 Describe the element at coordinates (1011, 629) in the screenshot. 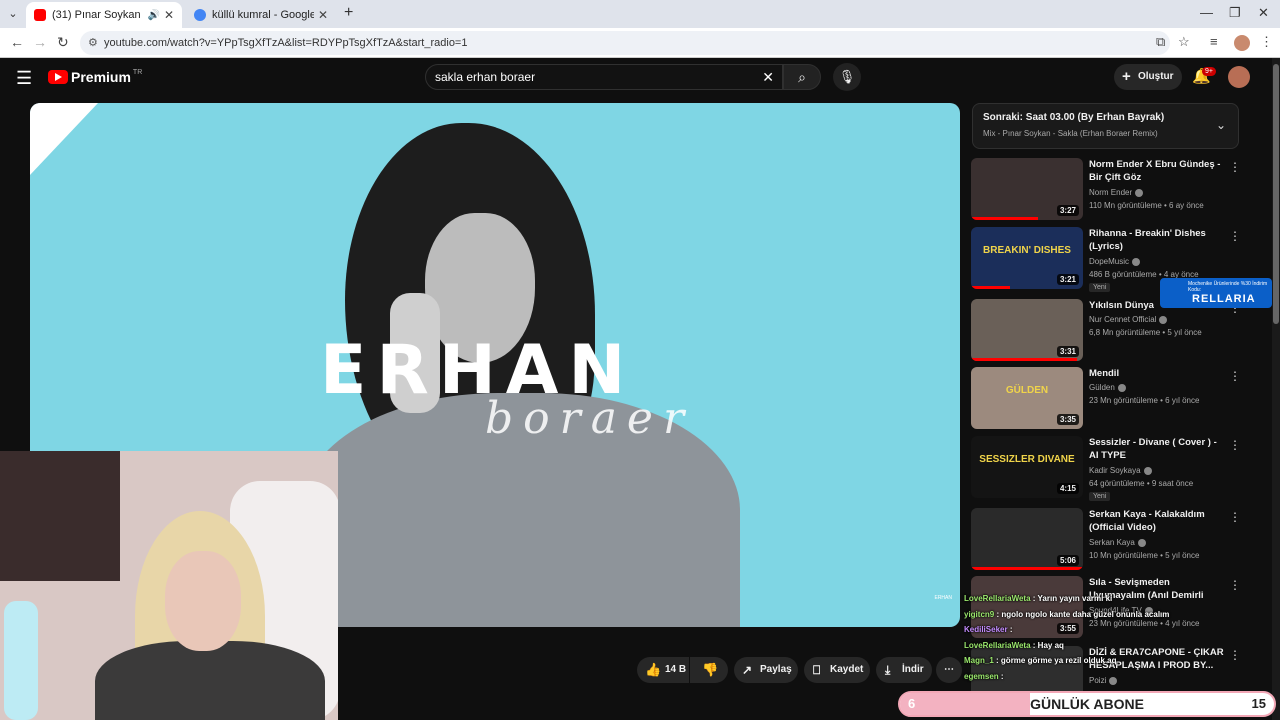

I see `chat-text: :` at that location.